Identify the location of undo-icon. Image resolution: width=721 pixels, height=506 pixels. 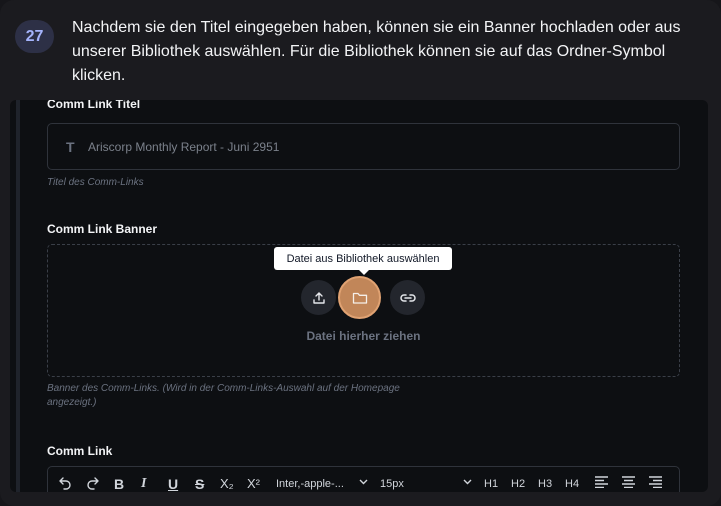
(65, 483).